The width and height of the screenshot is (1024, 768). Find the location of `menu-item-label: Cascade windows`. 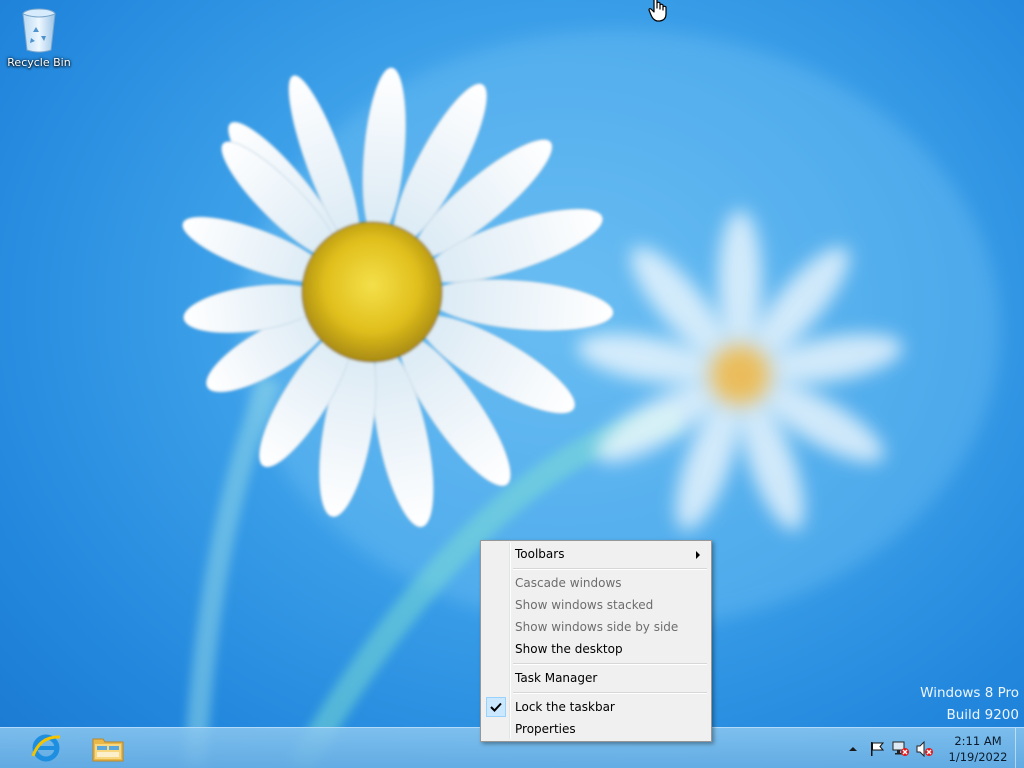

menu-item-label: Cascade windows is located at coordinates (568, 583).